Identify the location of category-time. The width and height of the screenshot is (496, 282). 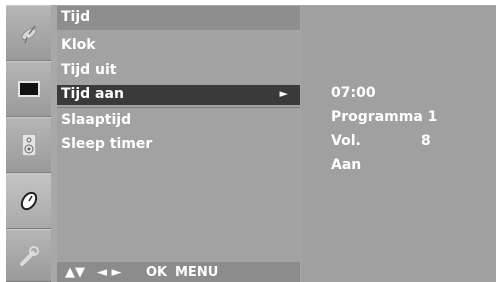
(28, 201).